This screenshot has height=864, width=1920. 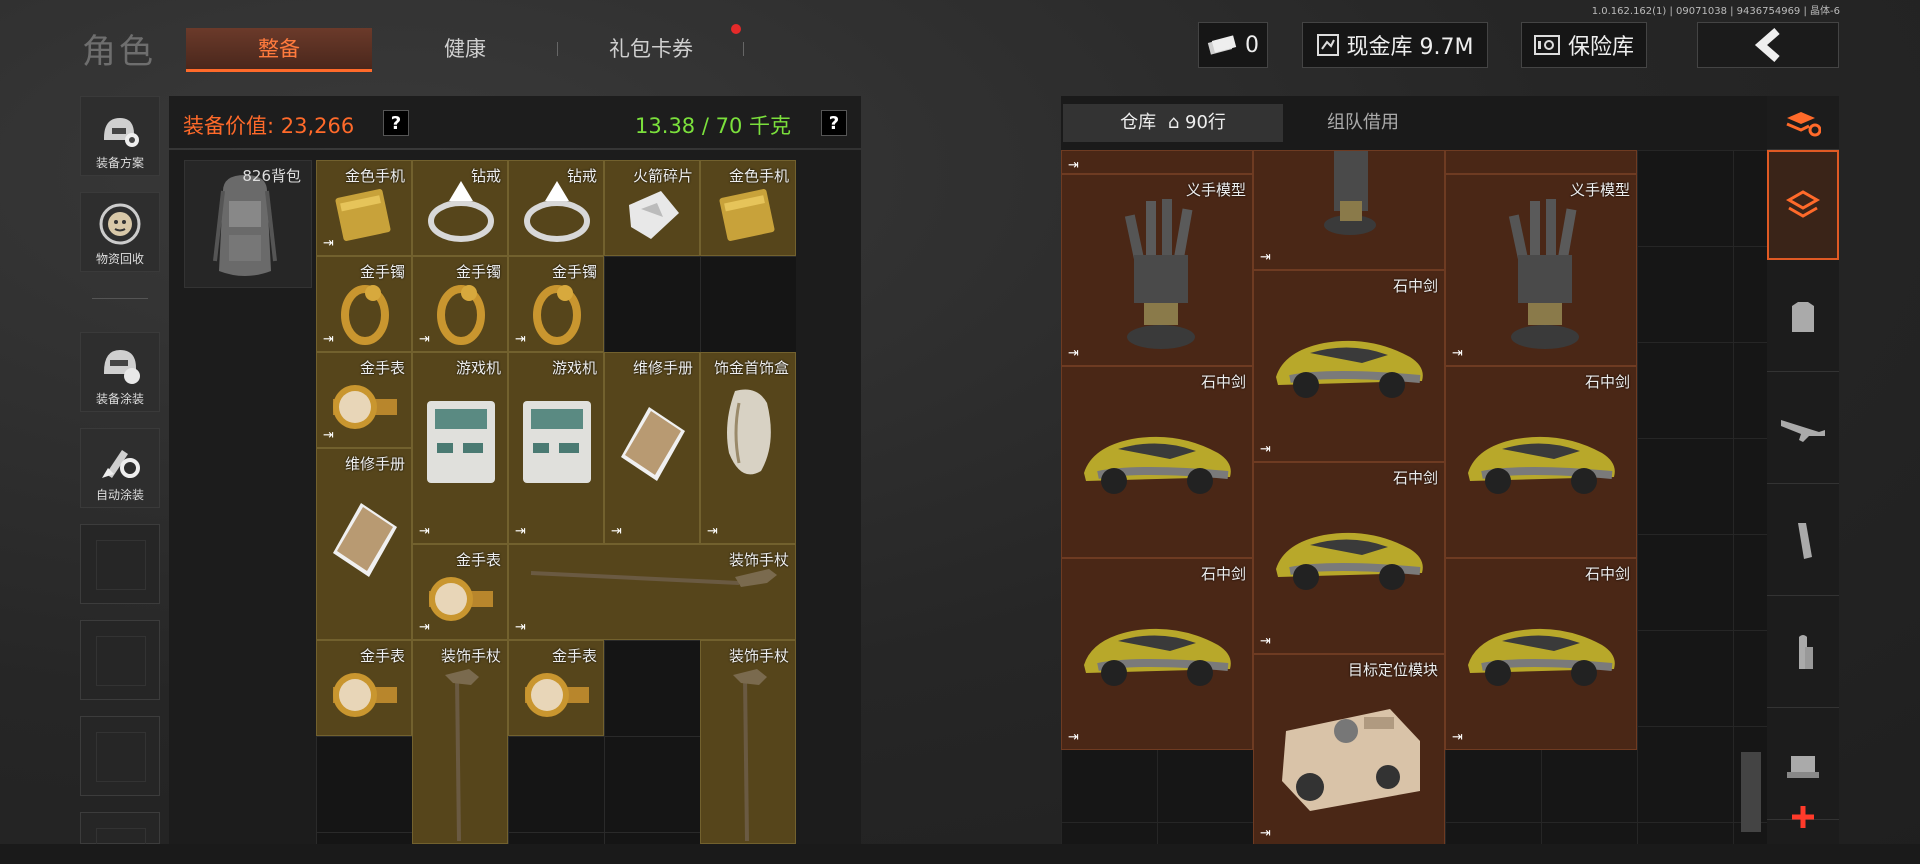 I want to click on inventory-item: 火箭碎片, so click(x=652, y=208).